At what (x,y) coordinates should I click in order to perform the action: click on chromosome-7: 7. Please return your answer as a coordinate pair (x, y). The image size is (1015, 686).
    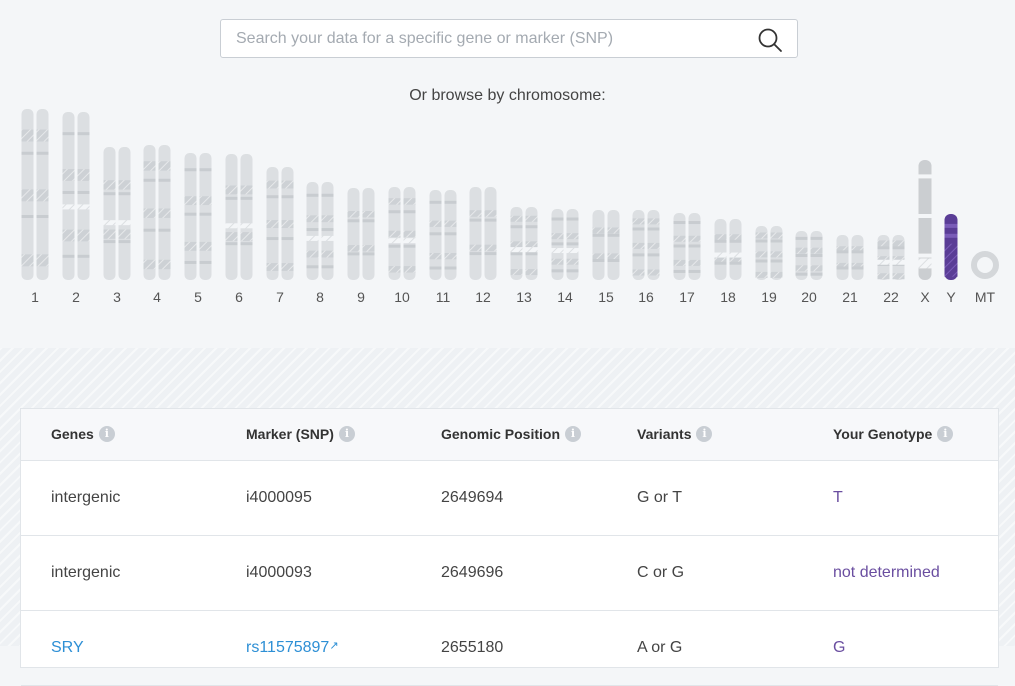
    Looking at the image, I should click on (280, 236).